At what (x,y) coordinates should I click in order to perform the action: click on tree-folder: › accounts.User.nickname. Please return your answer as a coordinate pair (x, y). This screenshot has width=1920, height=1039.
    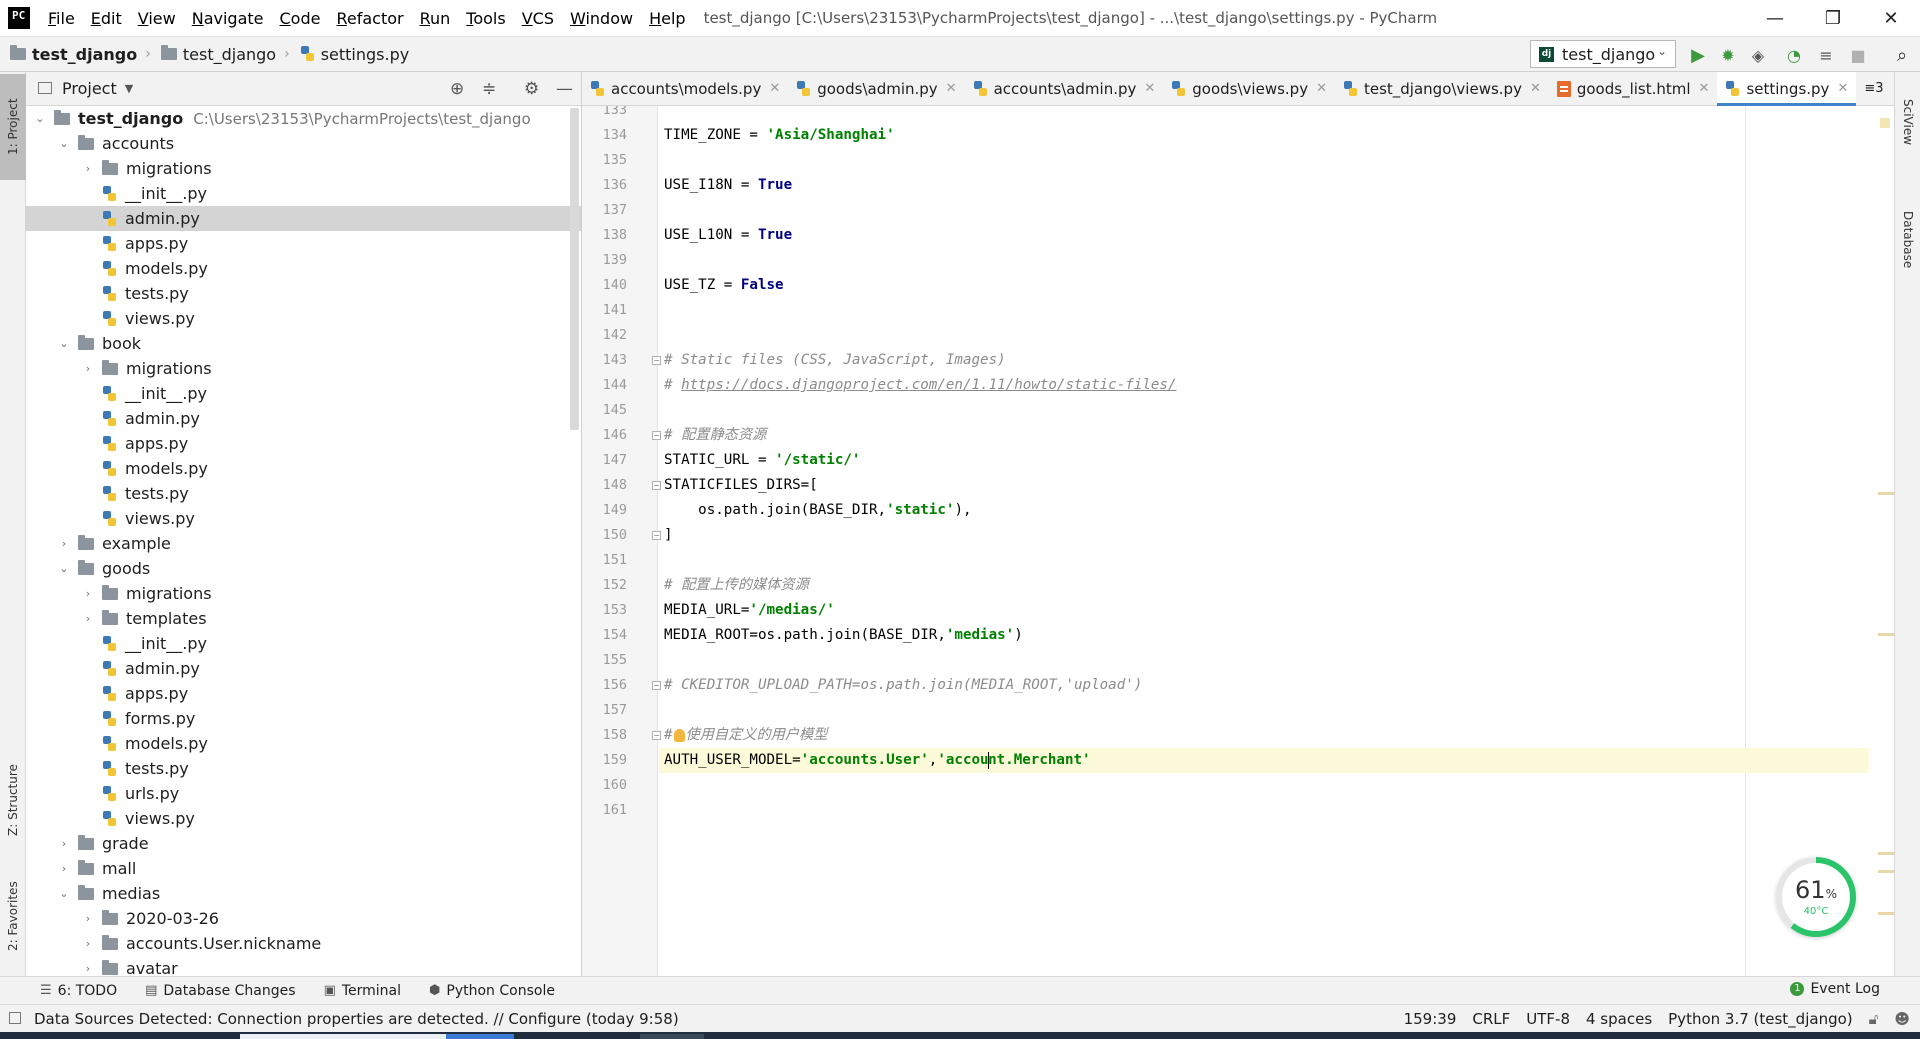
    Looking at the image, I should click on (303, 943).